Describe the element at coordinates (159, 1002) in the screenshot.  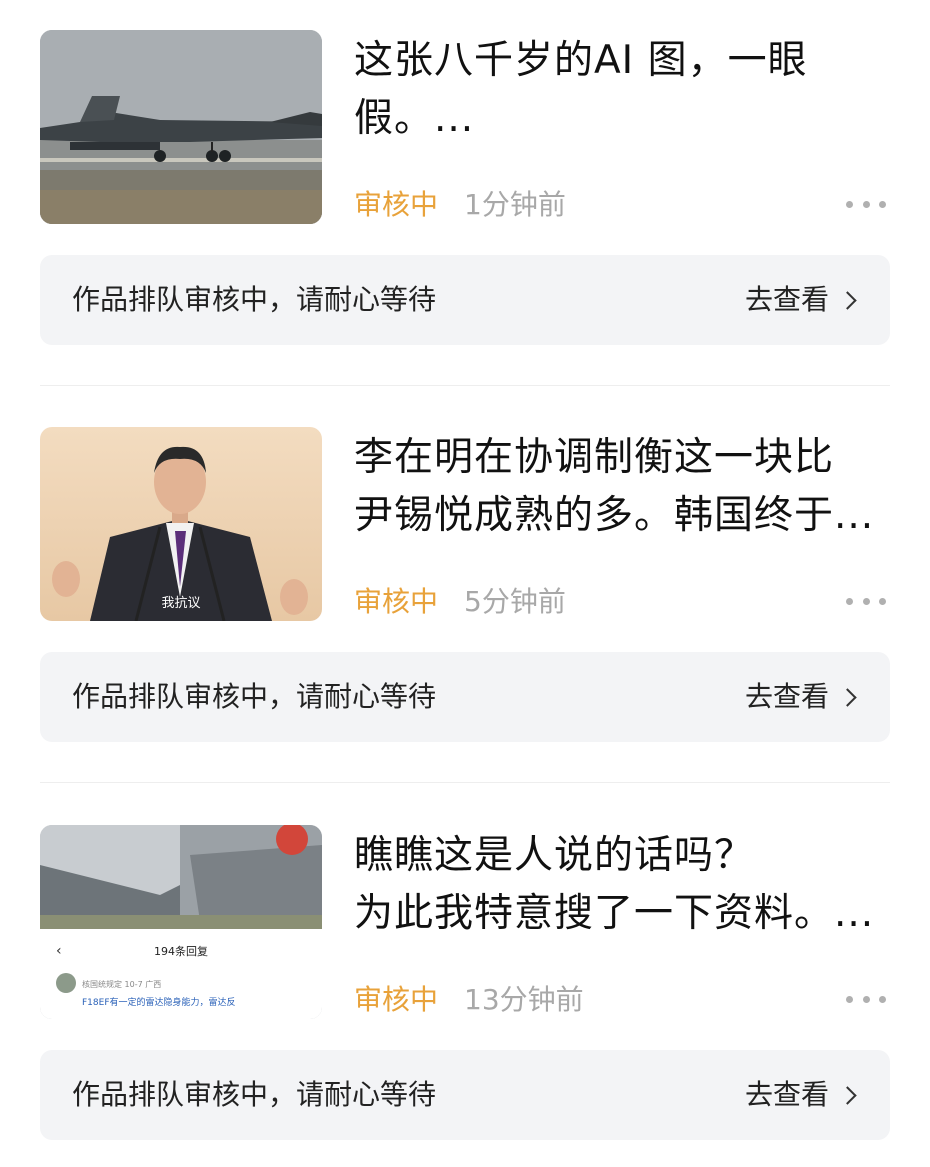
I see `thumb-comment: F18EF有一定的雷达隐身能力，雷达反` at that location.